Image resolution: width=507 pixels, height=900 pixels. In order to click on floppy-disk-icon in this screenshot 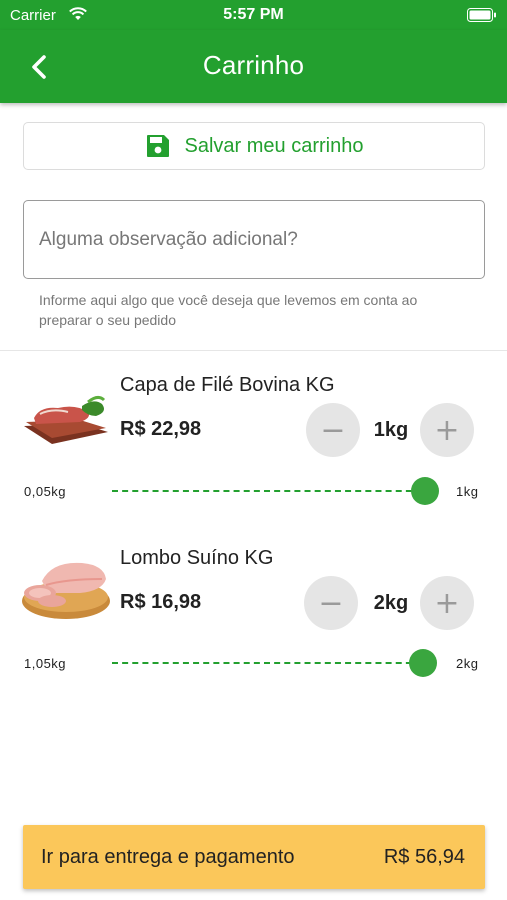, I will do `click(157, 146)`.